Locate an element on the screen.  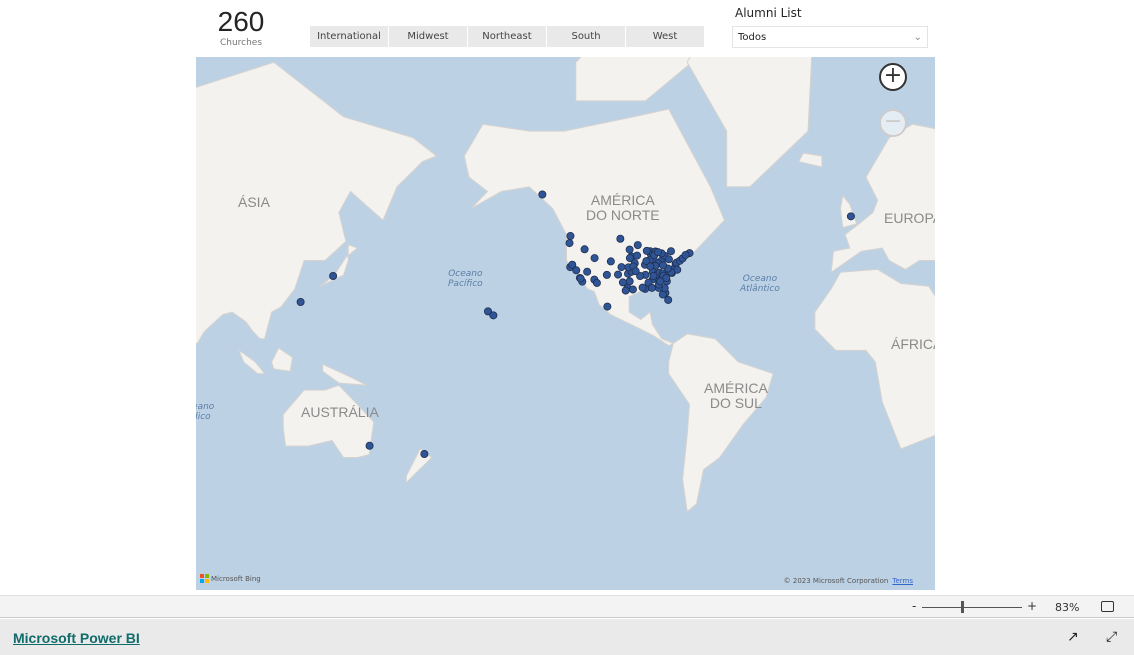
label-atlantic: Oceano Atlântico is located at coordinates (760, 284).